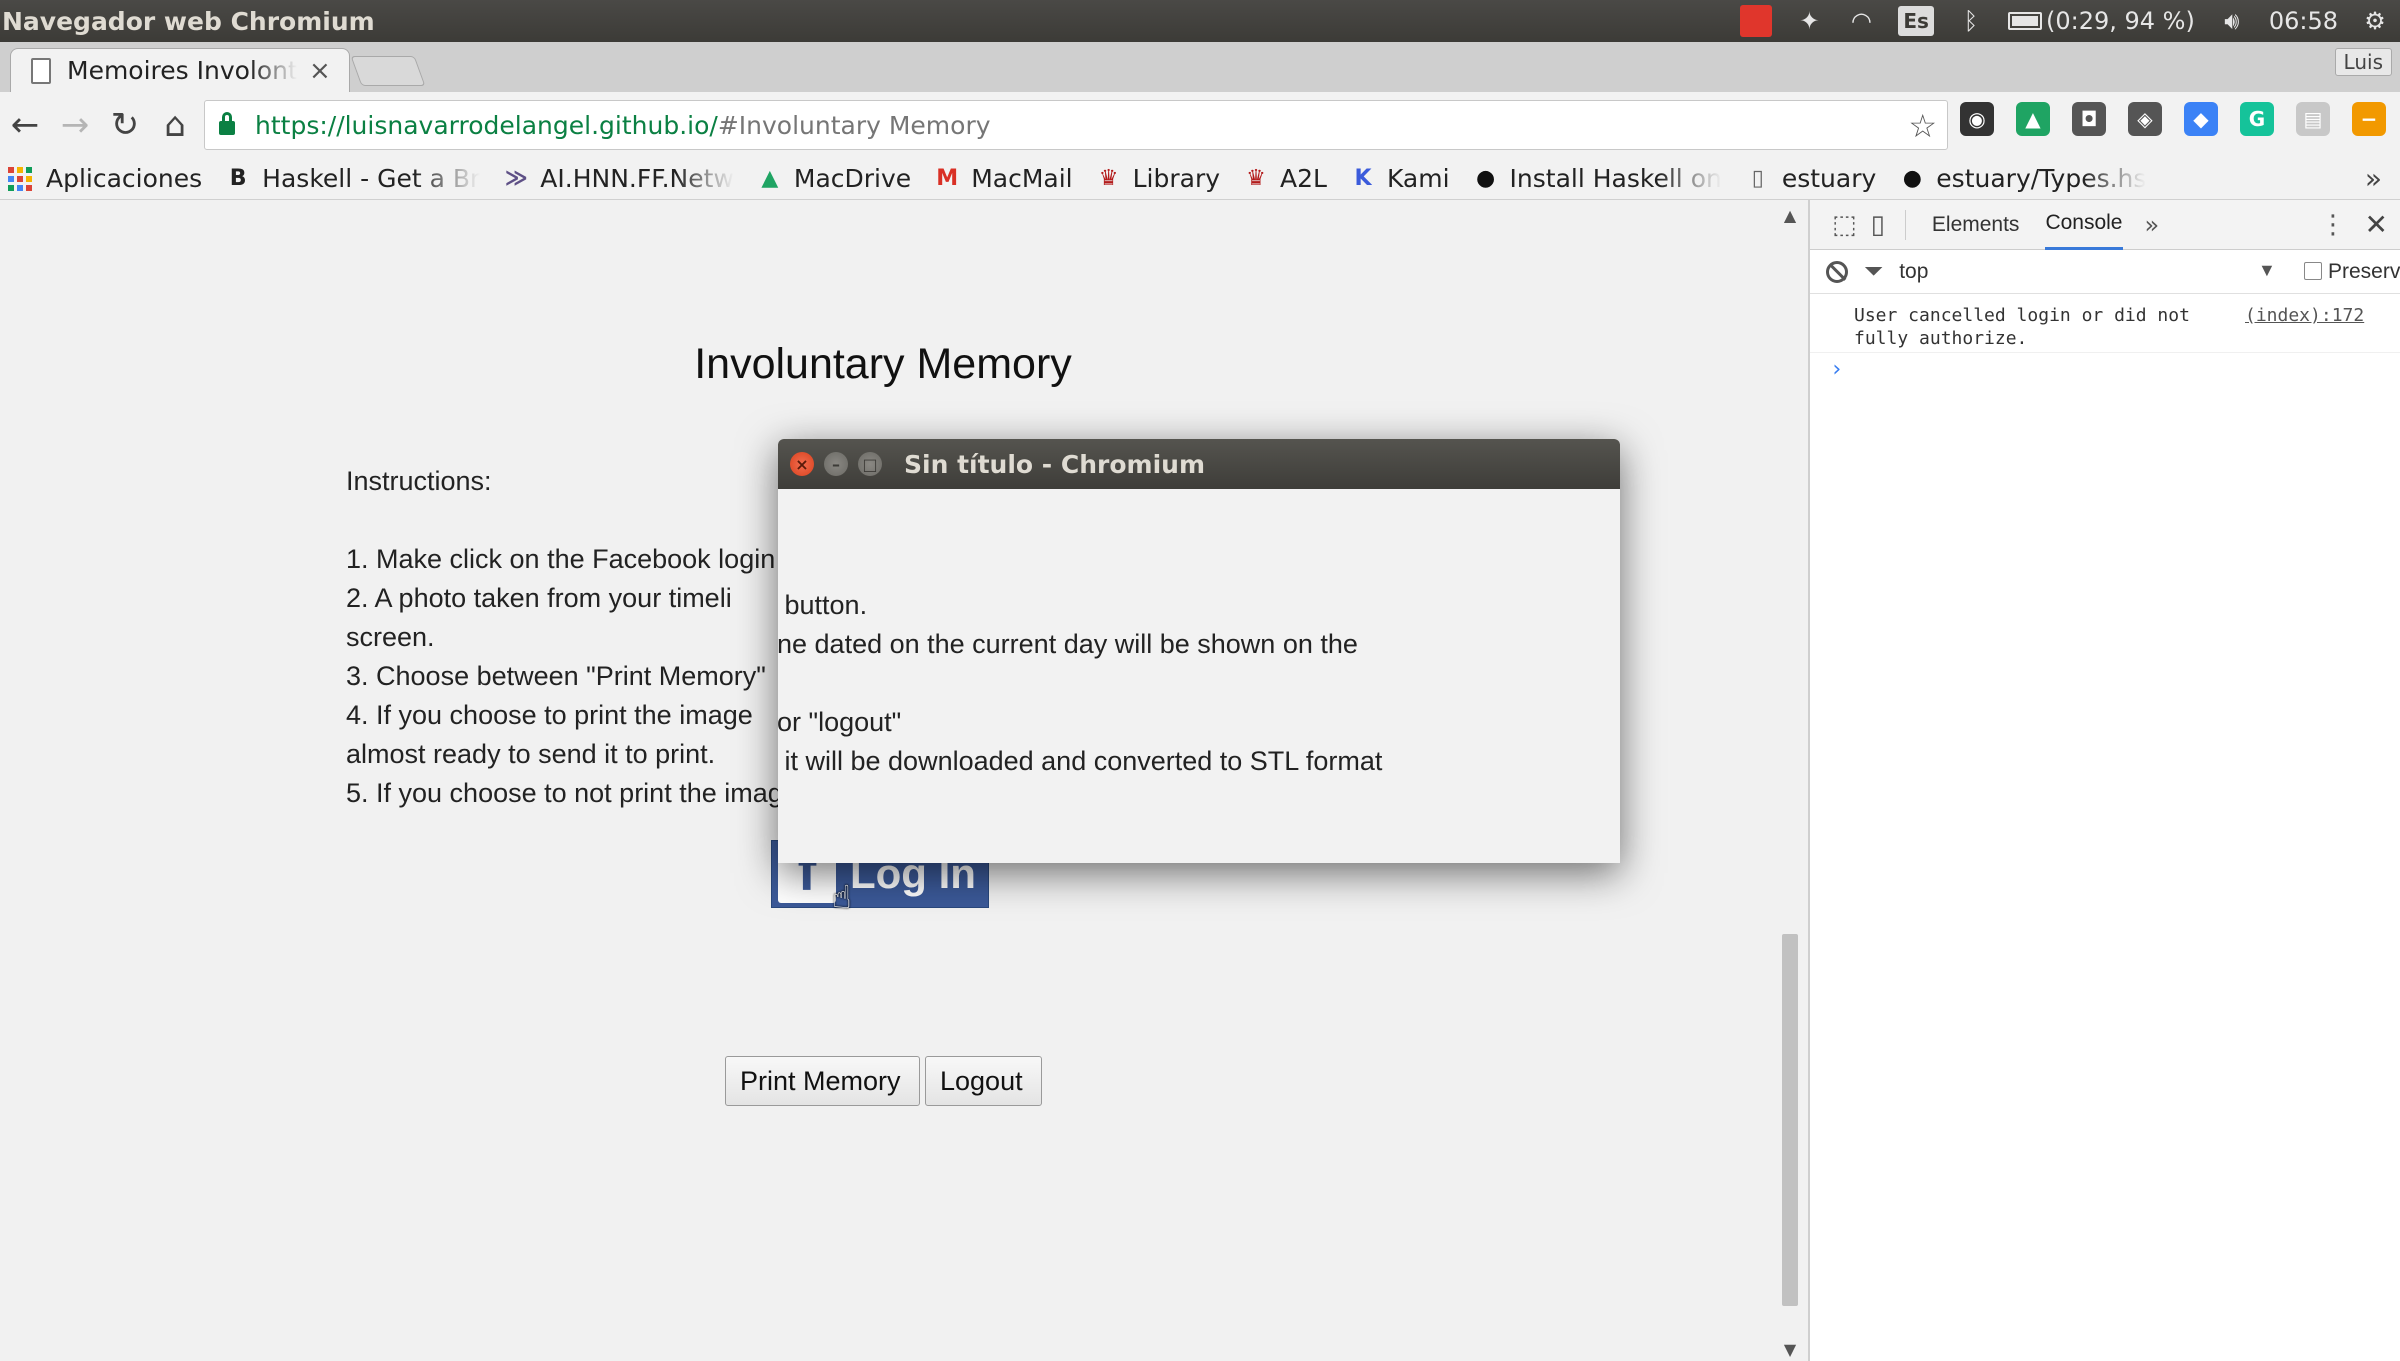 This screenshot has width=2400, height=1361. Describe the element at coordinates (1790, 215) in the screenshot. I see `scroll-up-arrow-icon: ▲` at that location.